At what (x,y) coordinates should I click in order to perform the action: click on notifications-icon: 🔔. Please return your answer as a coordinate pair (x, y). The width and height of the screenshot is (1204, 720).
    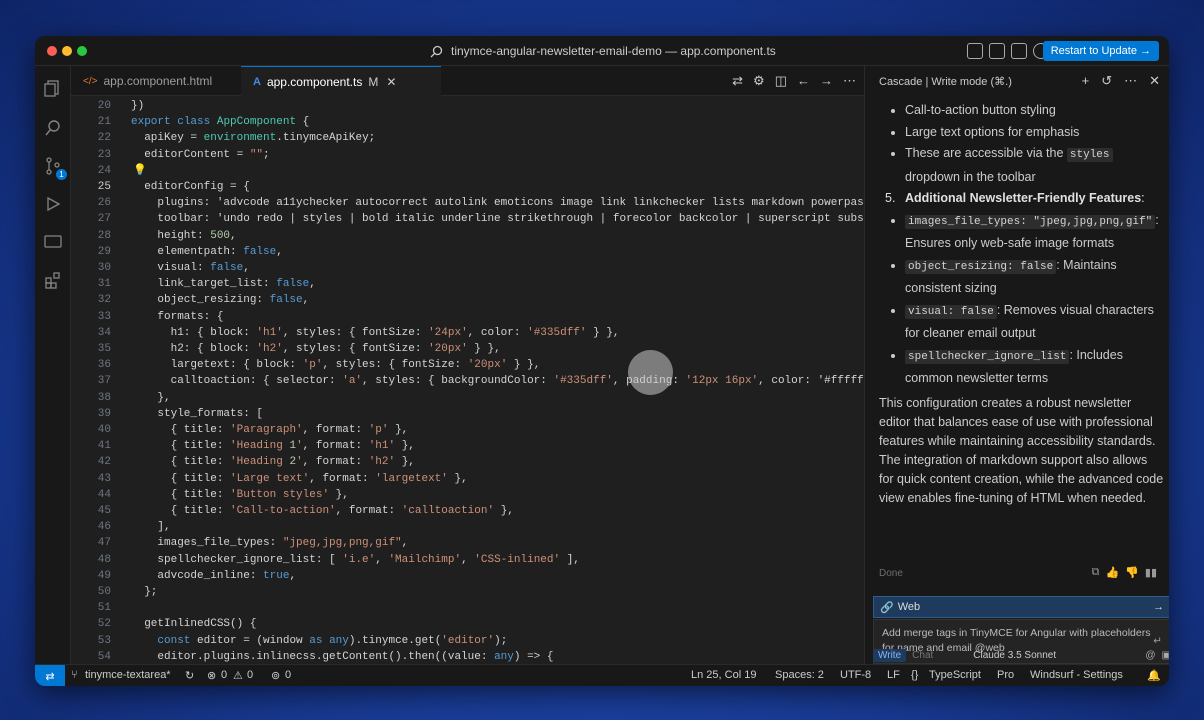
    Looking at the image, I should click on (1154, 675).